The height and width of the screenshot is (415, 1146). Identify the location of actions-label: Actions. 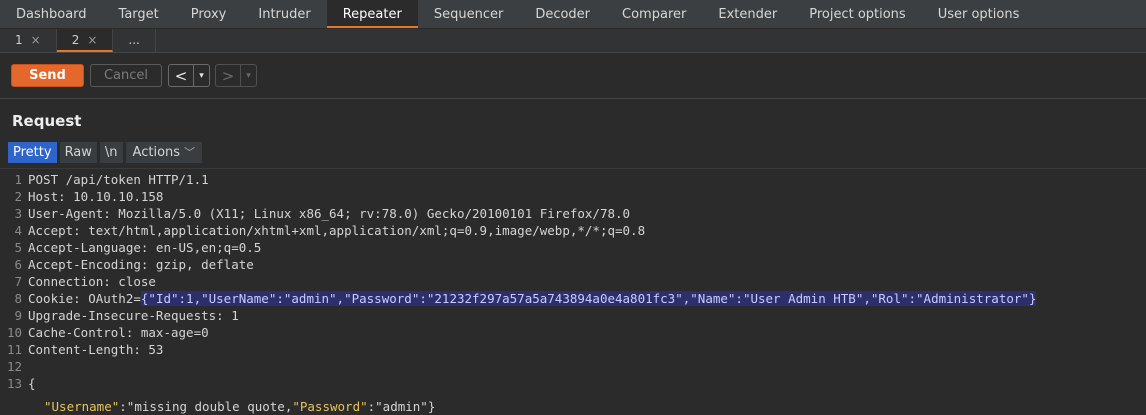
(156, 152).